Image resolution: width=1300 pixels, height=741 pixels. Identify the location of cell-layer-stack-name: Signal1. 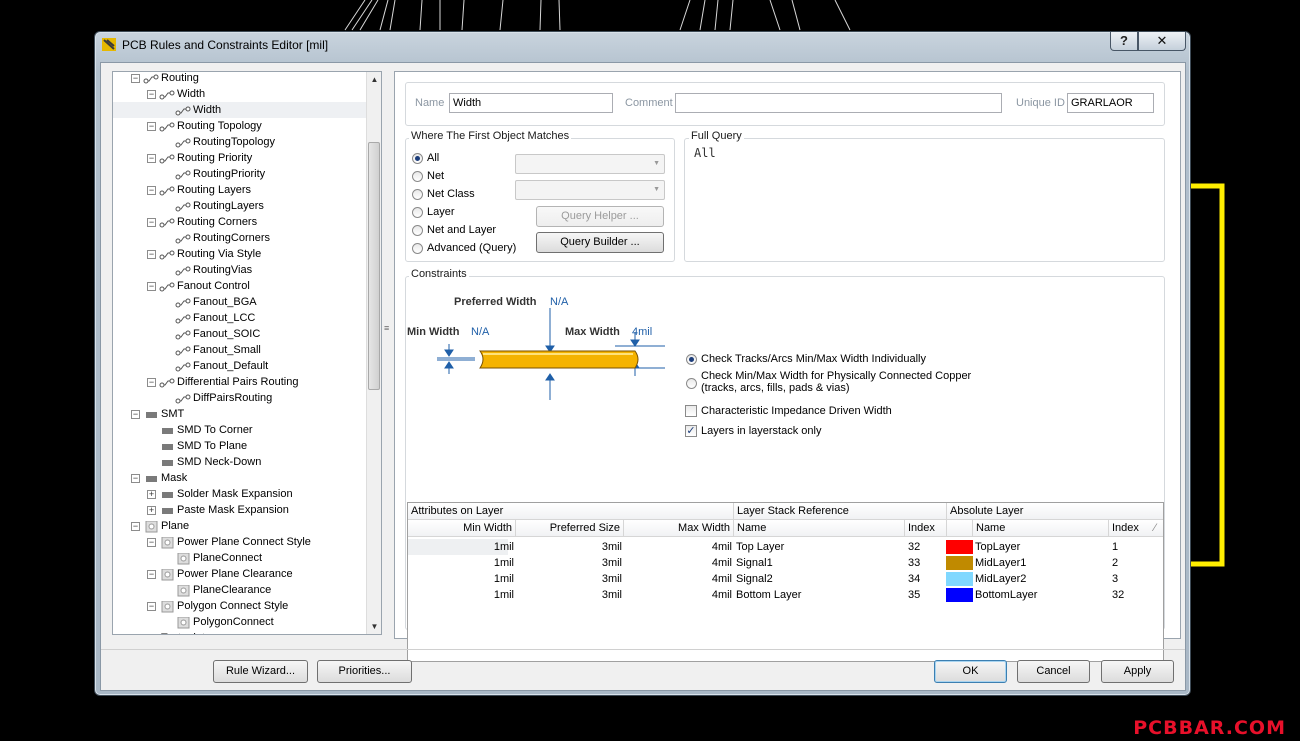
(820, 563).